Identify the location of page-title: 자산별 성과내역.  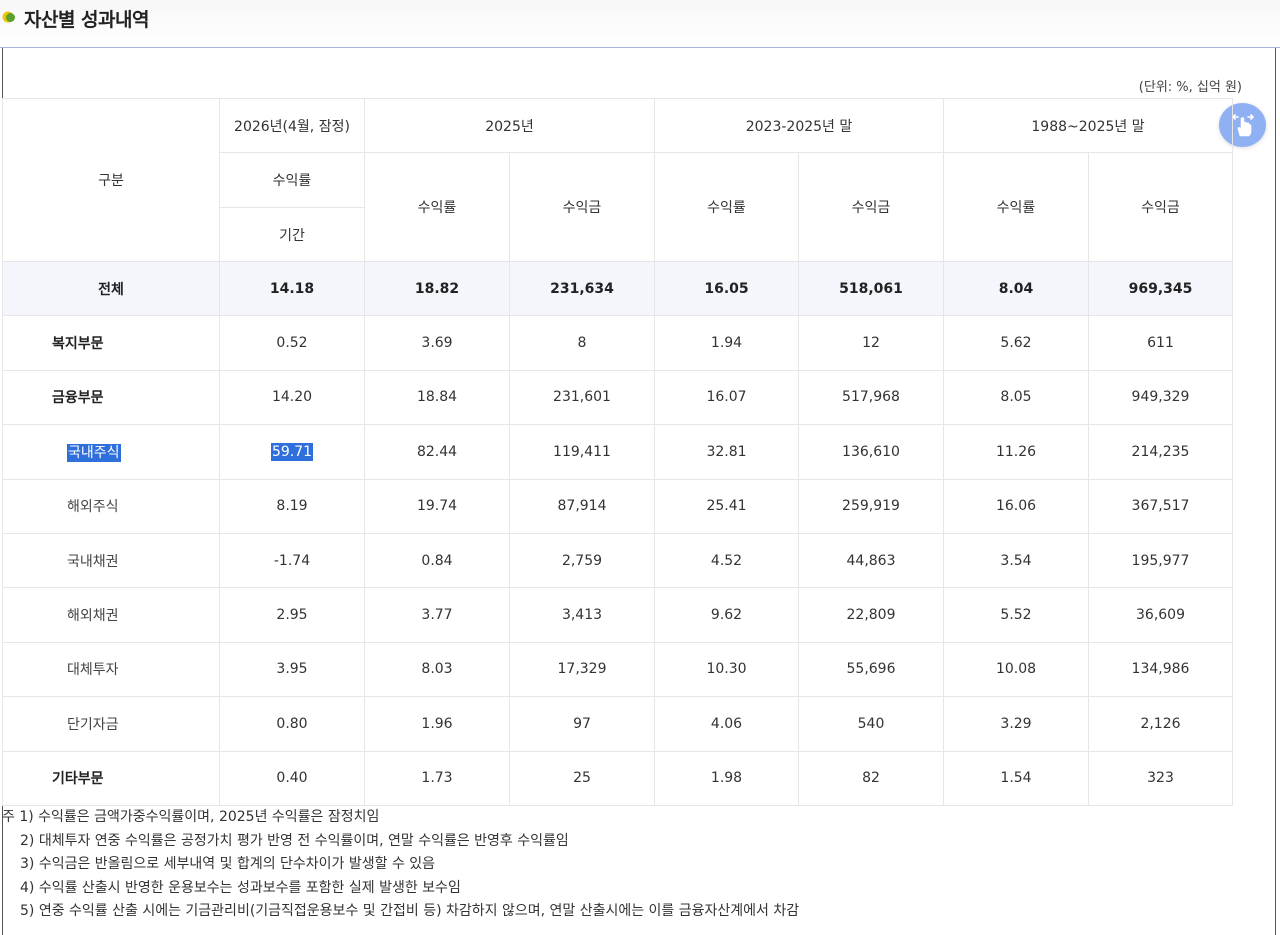
(86, 20).